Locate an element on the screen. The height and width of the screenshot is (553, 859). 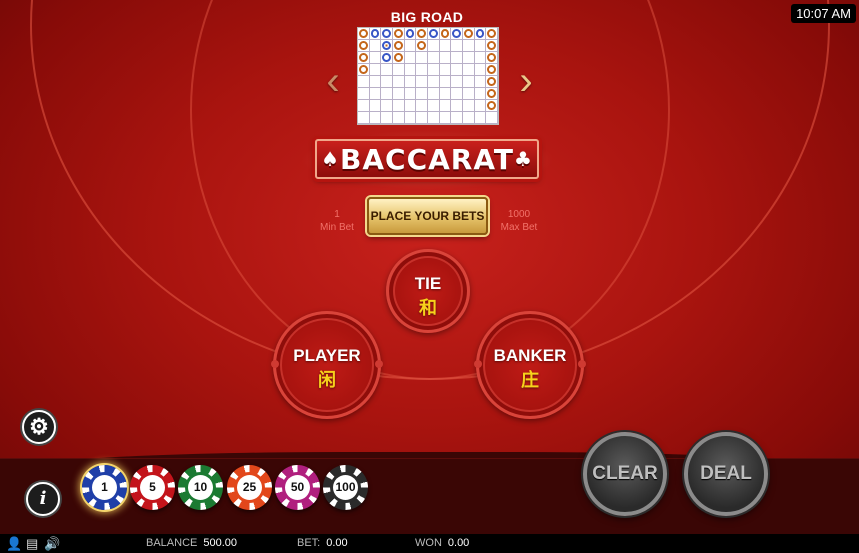
clear-button: CLEAR is located at coordinates (625, 474).